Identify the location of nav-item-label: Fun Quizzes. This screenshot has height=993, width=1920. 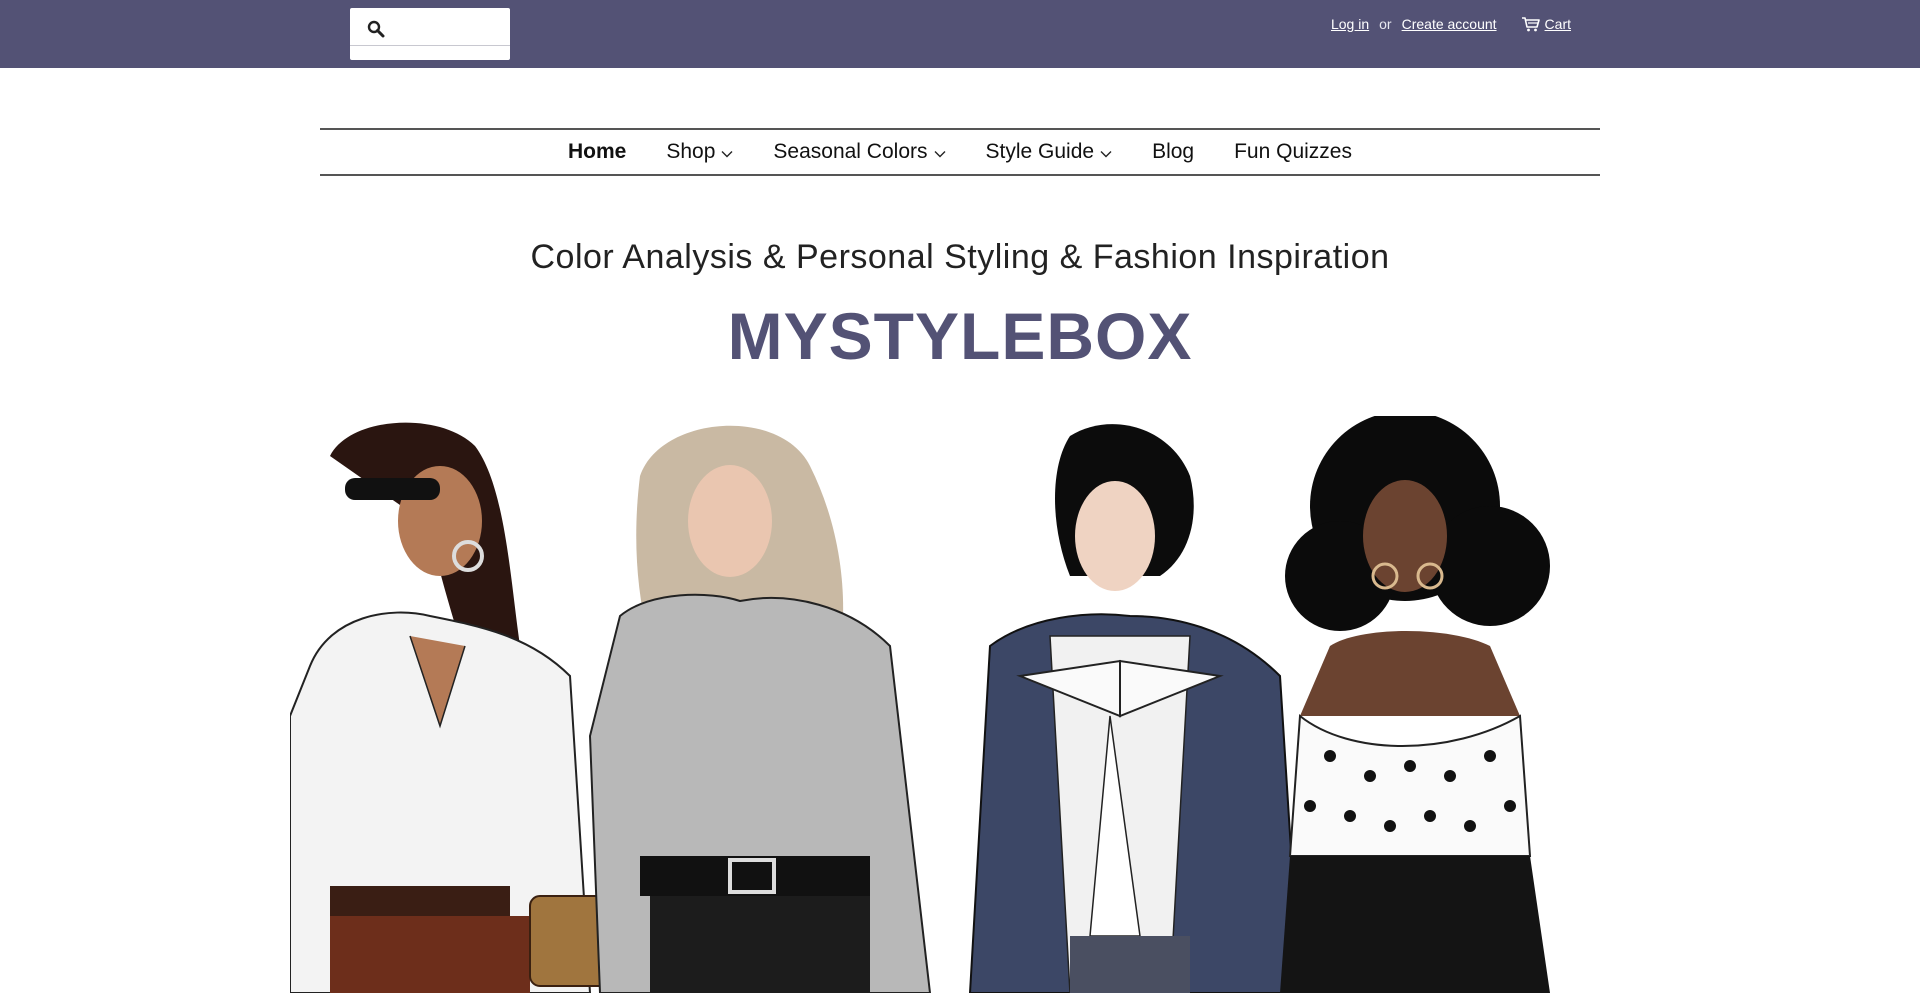
(1293, 151).